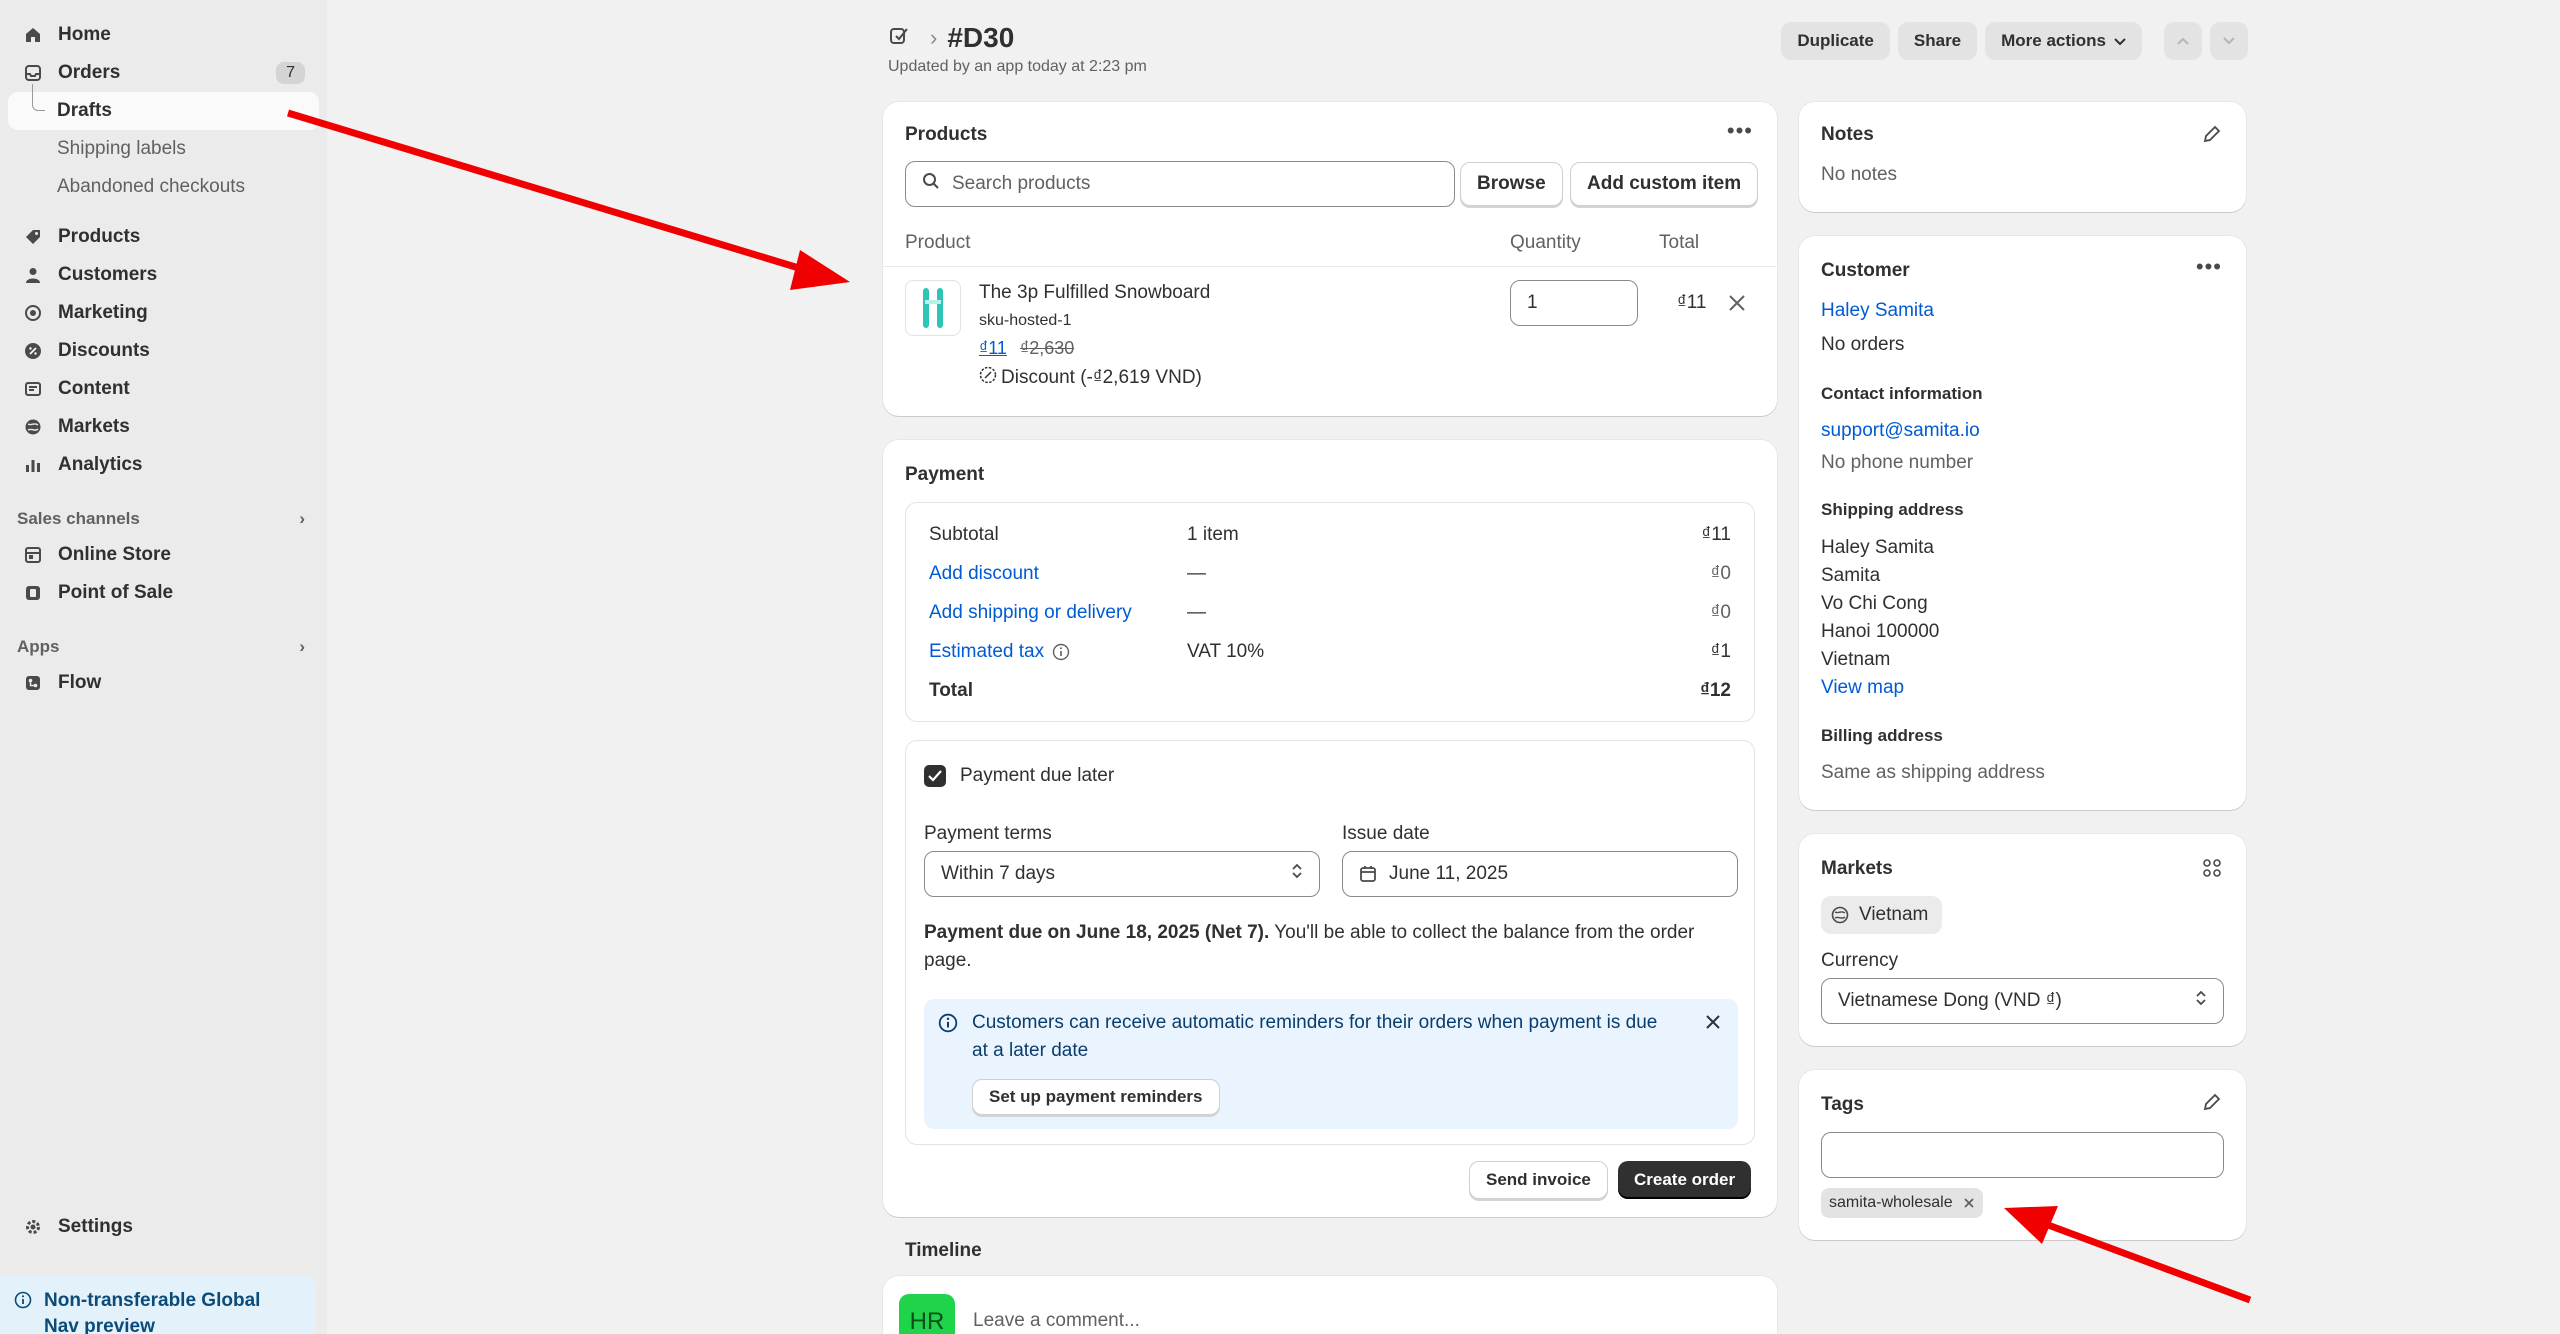  What do you see at coordinates (1574, 303) in the screenshot?
I see `quantity-input: 1` at bounding box center [1574, 303].